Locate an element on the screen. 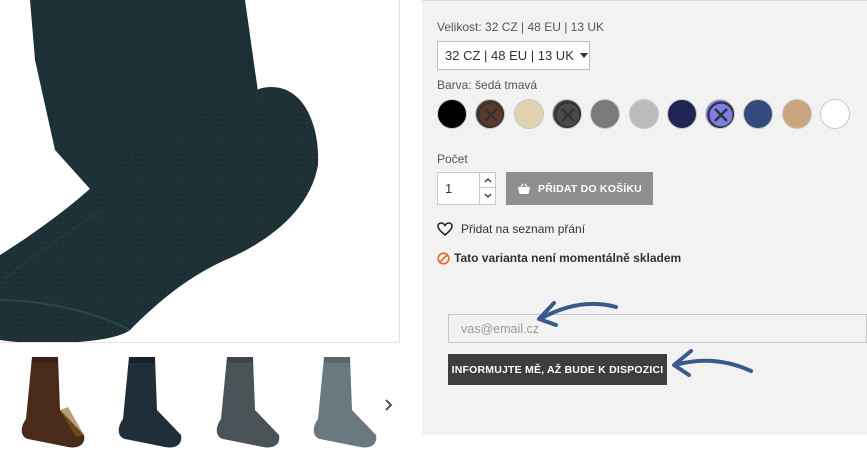 This screenshot has width=867, height=456. color-swatch-light-grey is located at coordinates (643, 114).